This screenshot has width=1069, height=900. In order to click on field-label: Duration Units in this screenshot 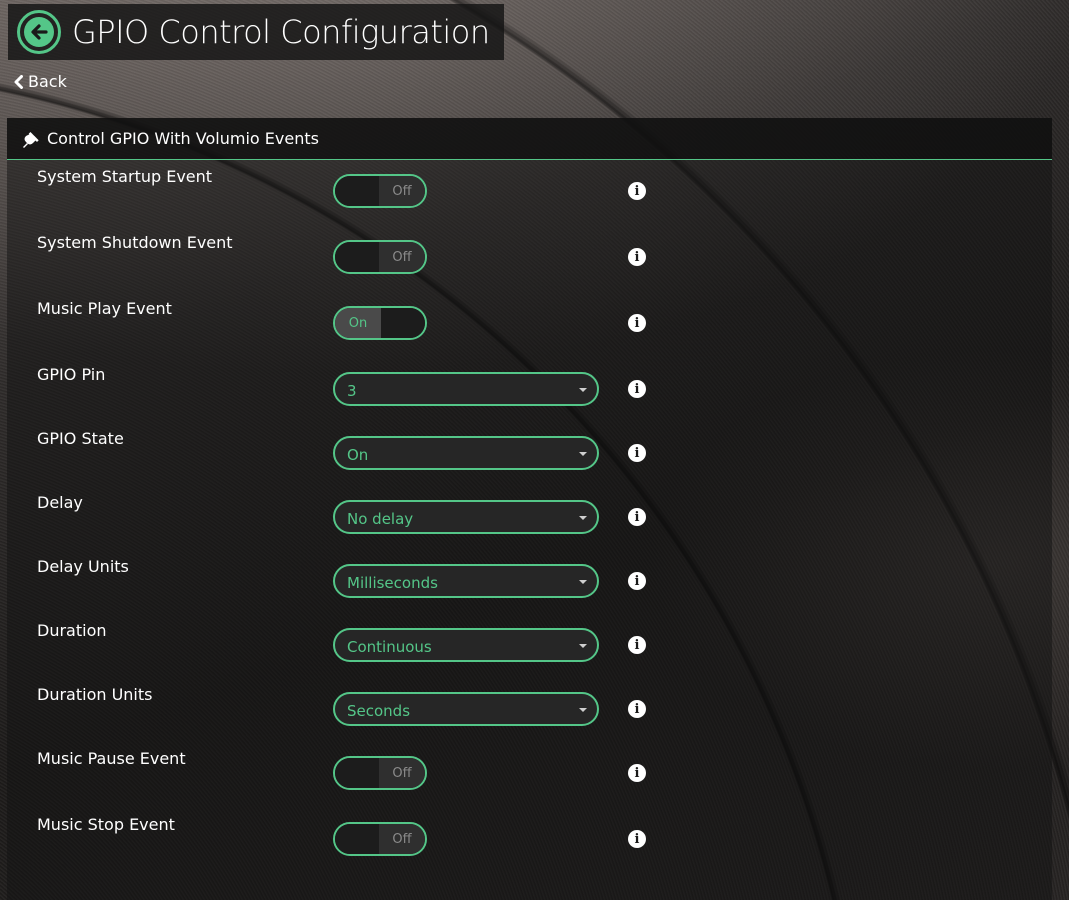, I will do `click(95, 694)`.